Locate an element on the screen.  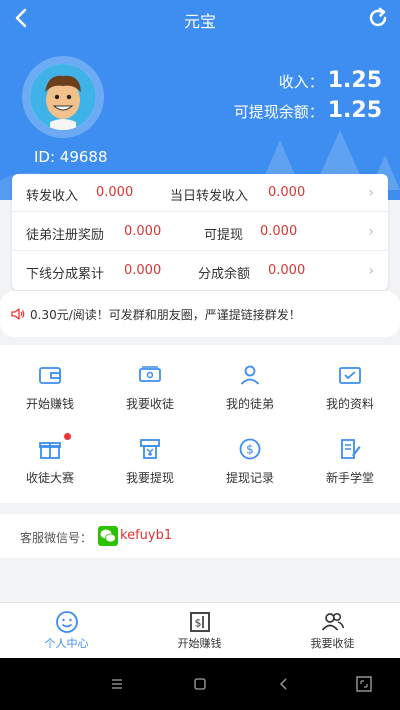
service-label: 客服微信号： is located at coordinates (56, 538).